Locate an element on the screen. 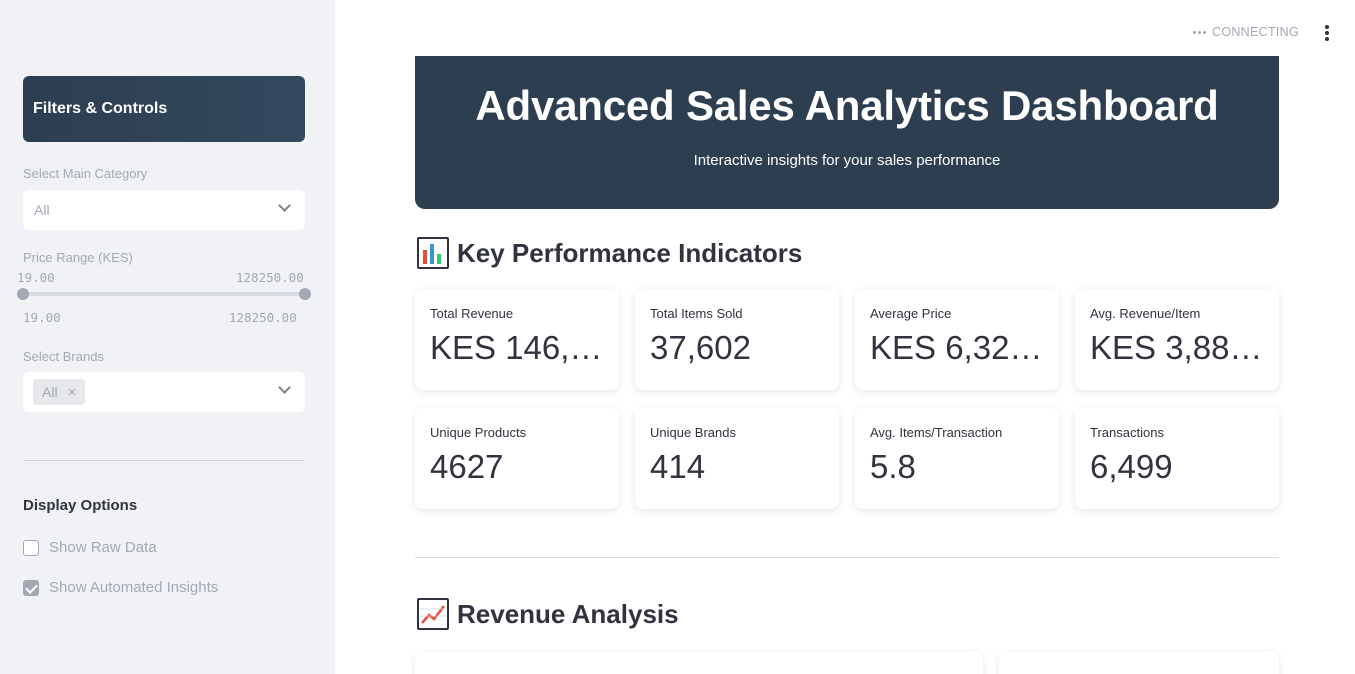 The width and height of the screenshot is (1355, 674). kpi-card-transactions: Transactions 6,499 is located at coordinates (1177, 458).